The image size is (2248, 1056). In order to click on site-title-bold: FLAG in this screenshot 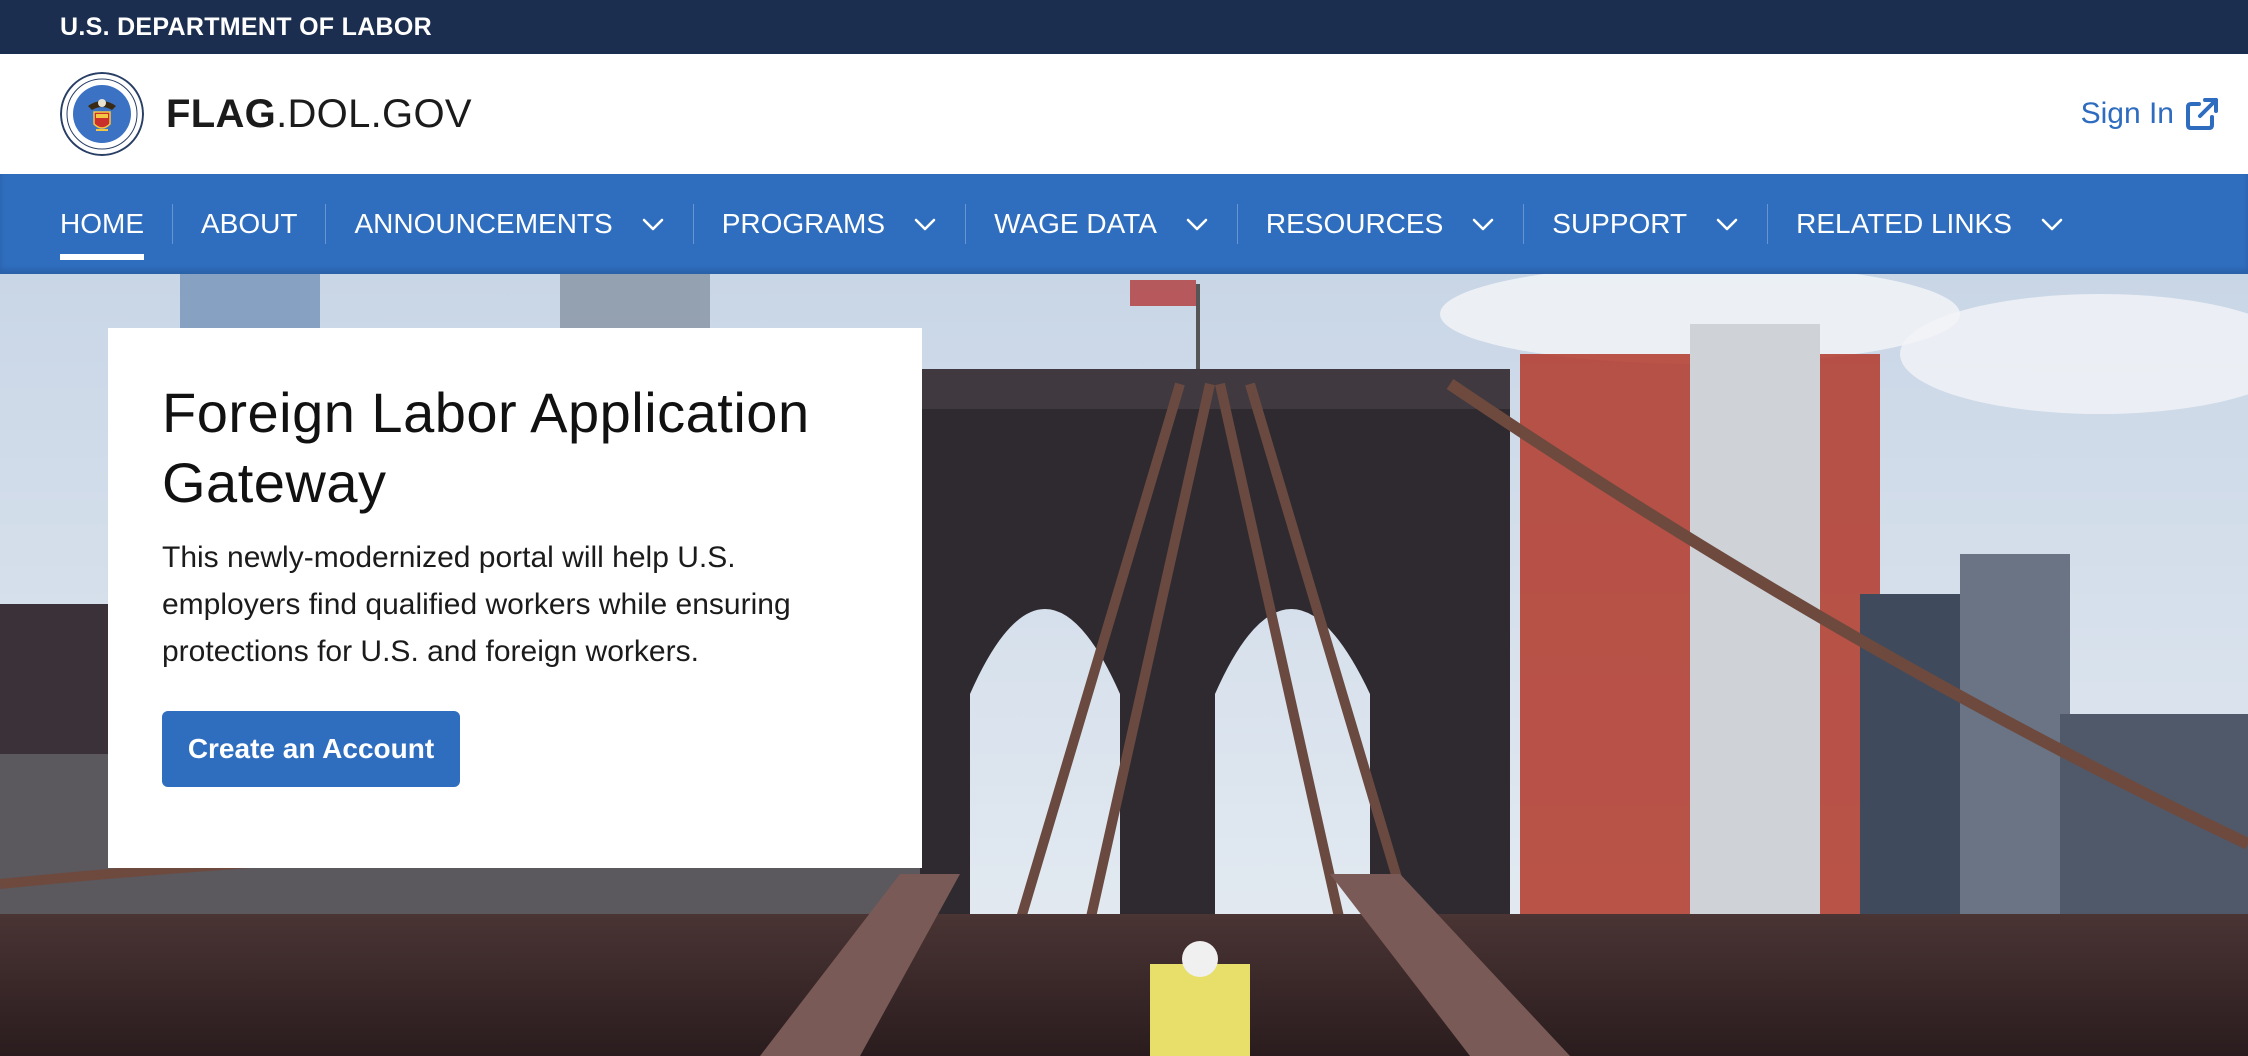, I will do `click(221, 113)`.